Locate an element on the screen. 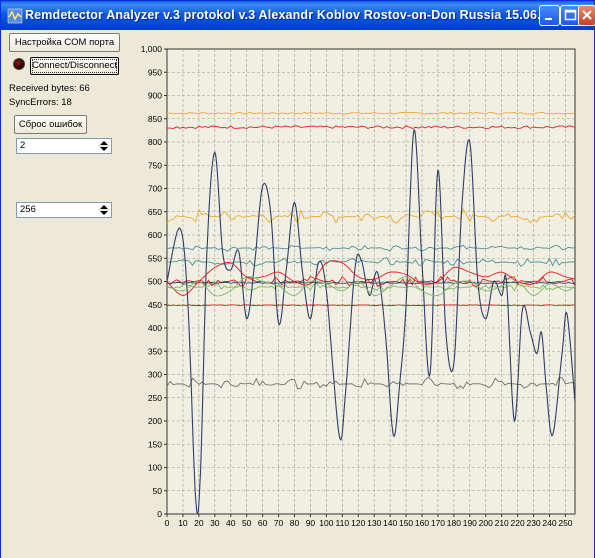 This screenshot has width=595, height=558. x-tick-label: 170 is located at coordinates (438, 523).